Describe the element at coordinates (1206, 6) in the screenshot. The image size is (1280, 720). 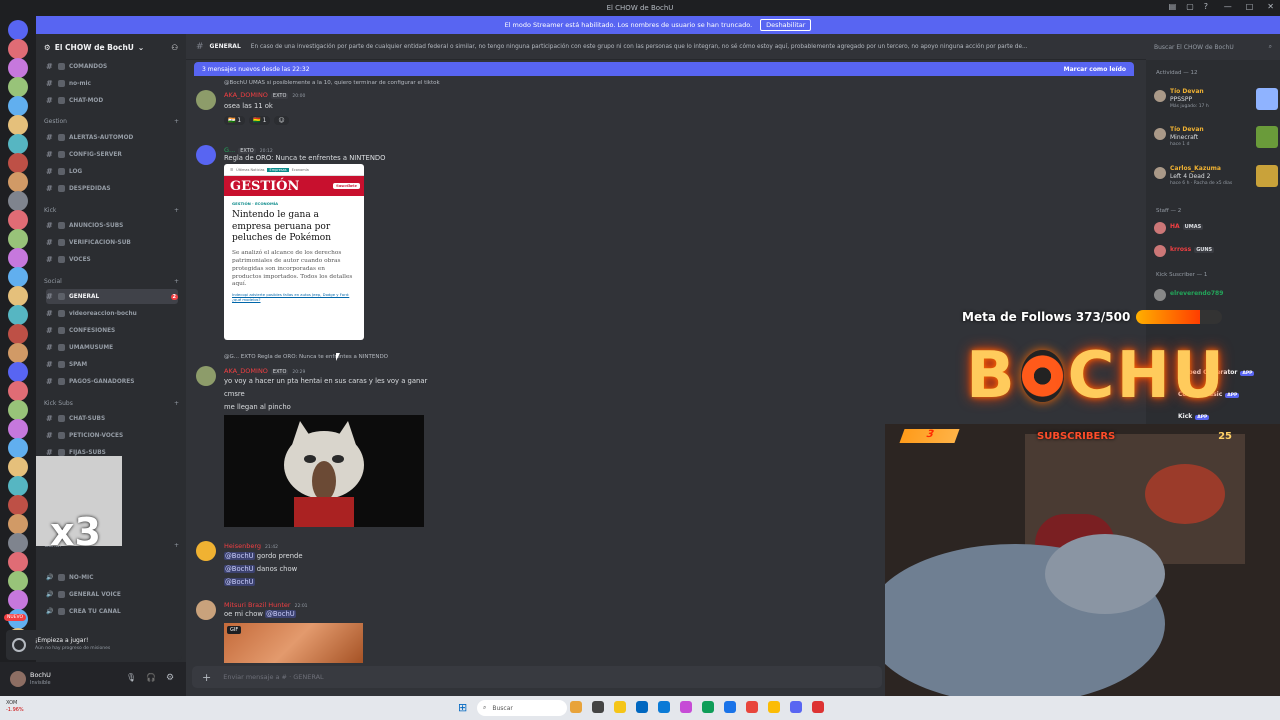
I see `help-icon: ?` at that location.